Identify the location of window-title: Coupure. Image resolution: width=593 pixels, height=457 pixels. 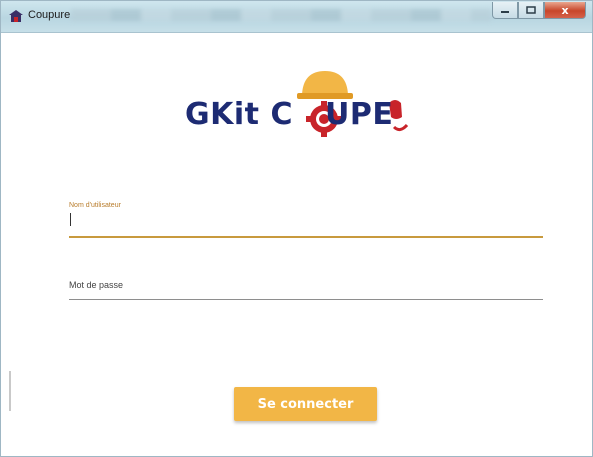
(49, 15).